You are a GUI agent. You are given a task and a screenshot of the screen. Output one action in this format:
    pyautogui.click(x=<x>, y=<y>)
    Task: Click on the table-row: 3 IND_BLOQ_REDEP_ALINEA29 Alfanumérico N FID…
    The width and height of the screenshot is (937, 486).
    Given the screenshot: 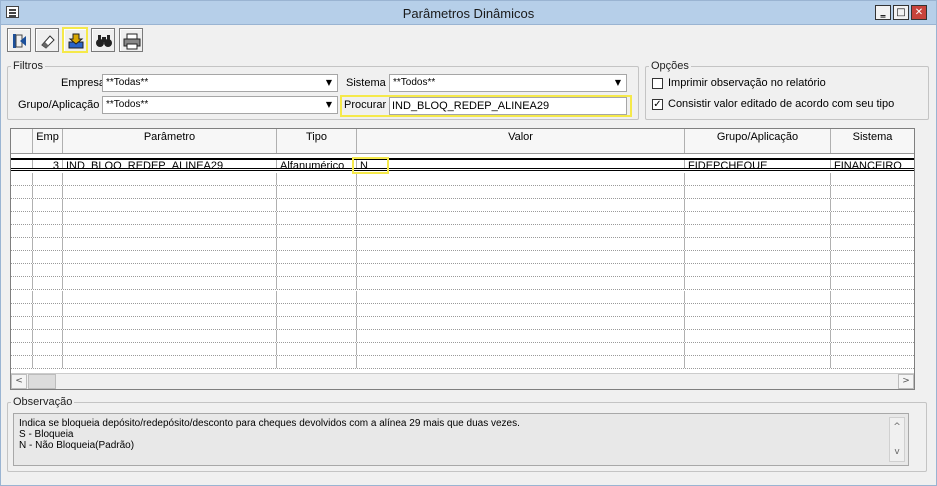 What is the action you would take?
    pyautogui.click(x=462, y=164)
    